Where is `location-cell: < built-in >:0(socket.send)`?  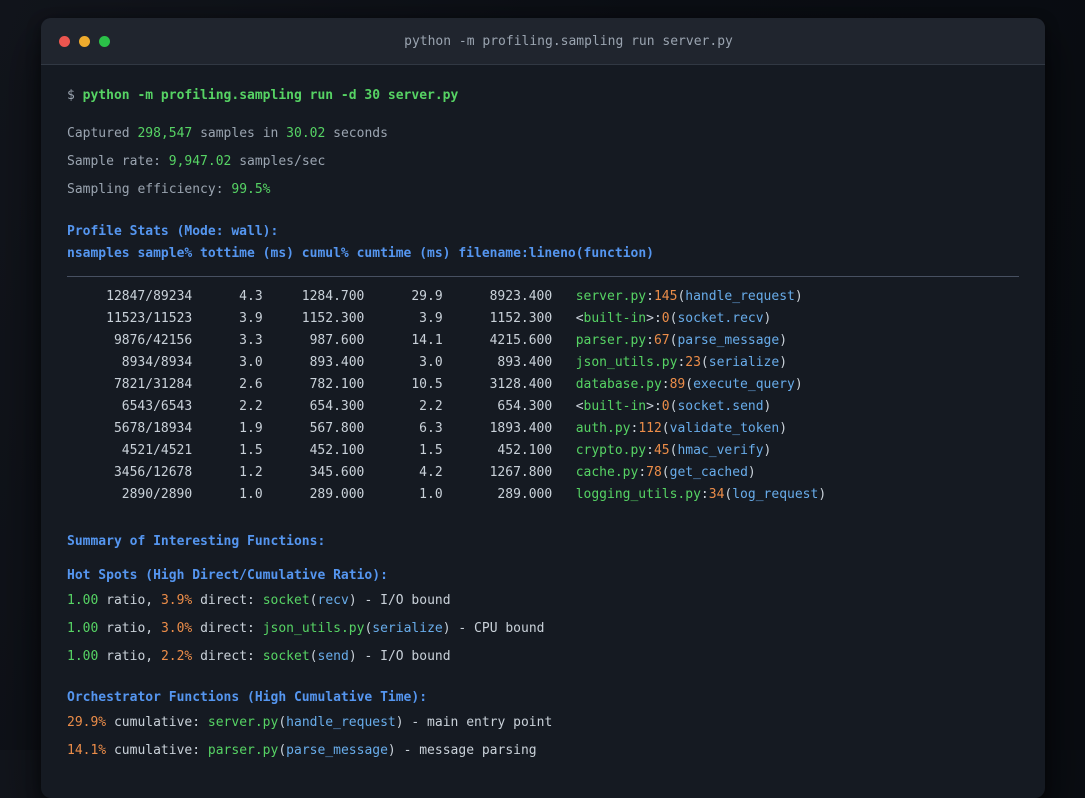 location-cell: < built-in >:0(socket.send) is located at coordinates (674, 407).